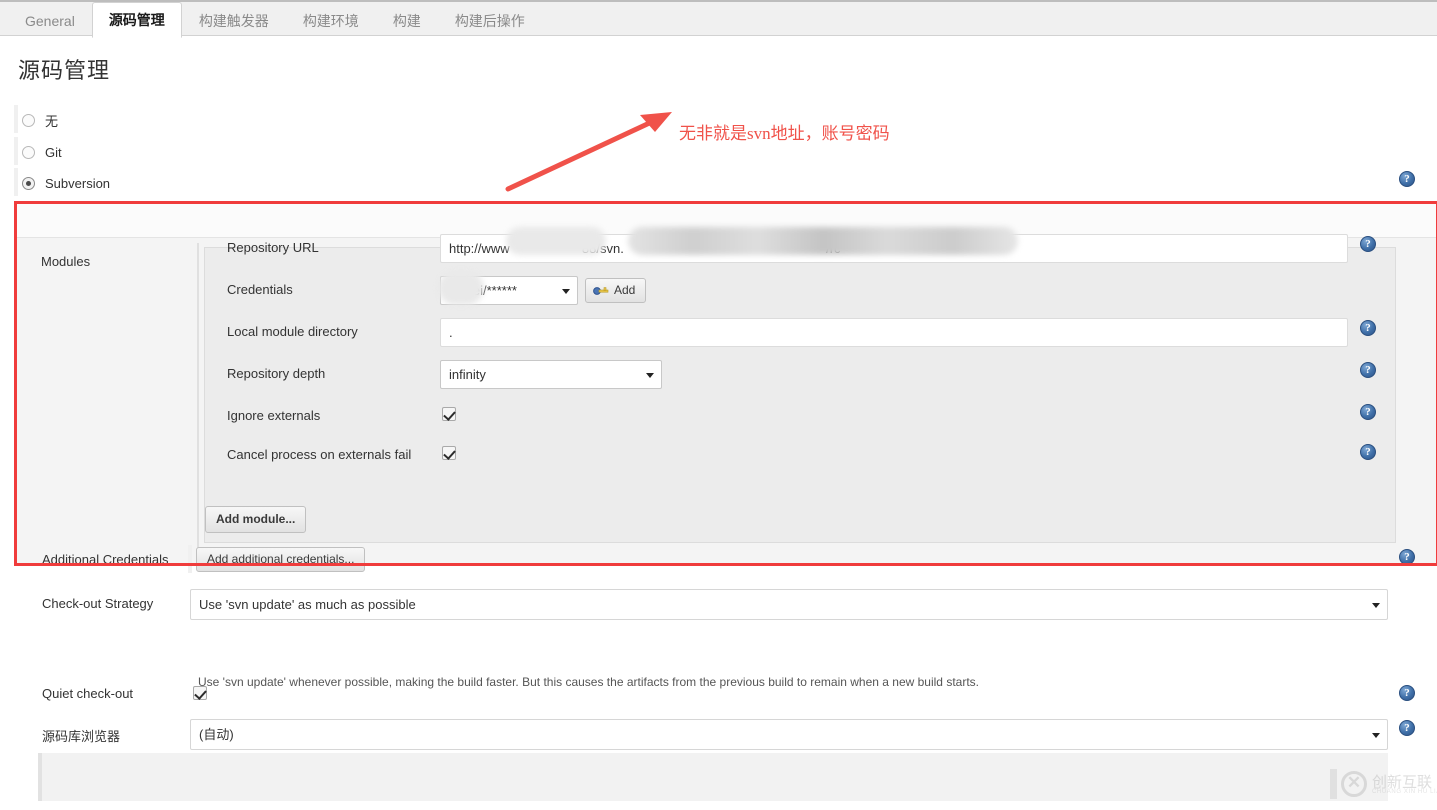 This screenshot has width=1437, height=810. Describe the element at coordinates (53, 152) in the screenshot. I see `scm-option-label: Git` at that location.